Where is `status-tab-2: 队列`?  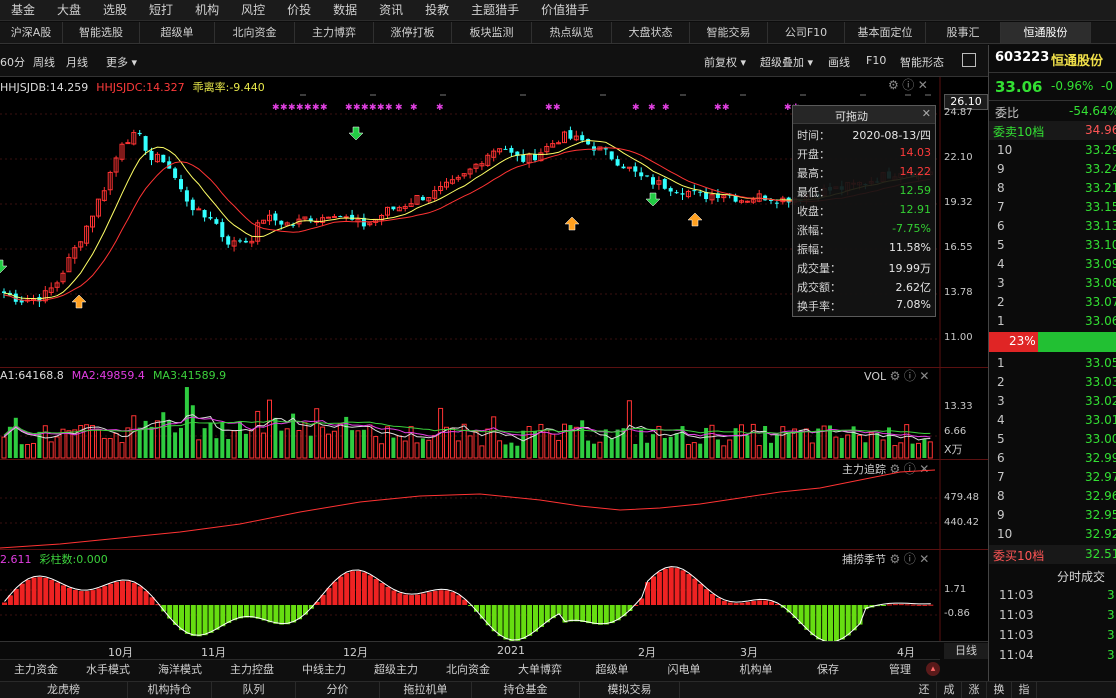
status-tab-2: 队列 is located at coordinates (254, 690).